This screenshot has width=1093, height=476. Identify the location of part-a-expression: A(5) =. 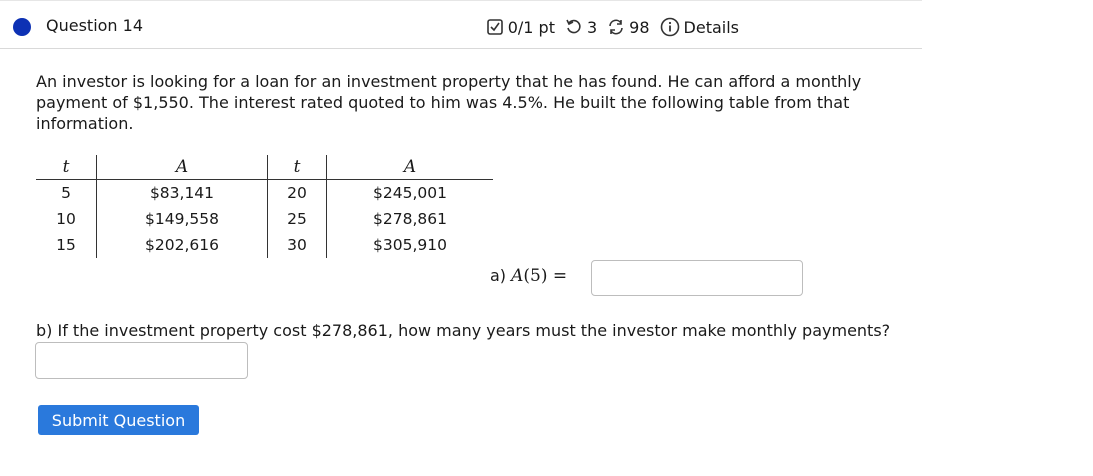
(539, 276).